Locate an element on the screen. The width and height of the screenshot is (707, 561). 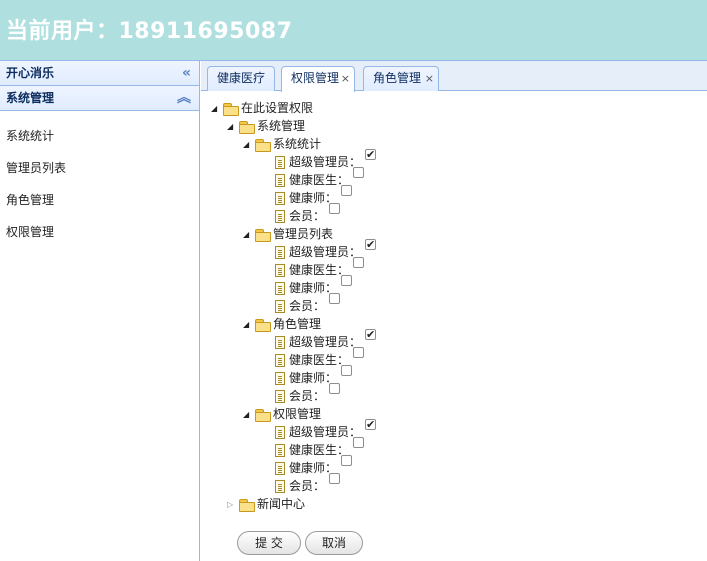
collapse-icon: « is located at coordinates (186, 73).